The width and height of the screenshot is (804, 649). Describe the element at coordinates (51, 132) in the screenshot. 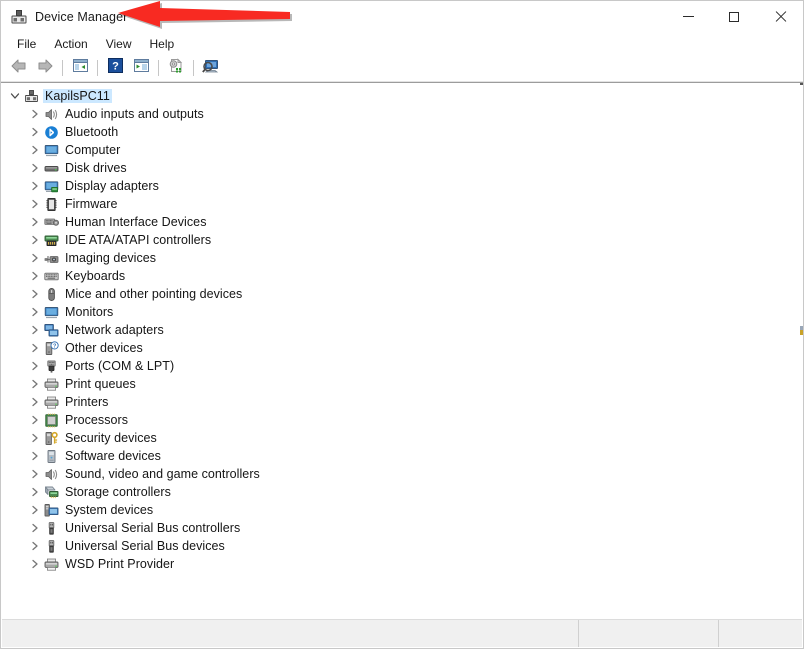

I see `bluetooth-icon` at that location.